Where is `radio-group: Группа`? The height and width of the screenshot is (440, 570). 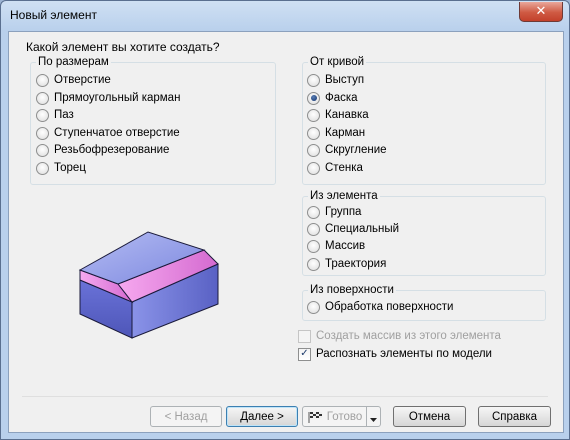 radio-group: Группа is located at coordinates (334, 212).